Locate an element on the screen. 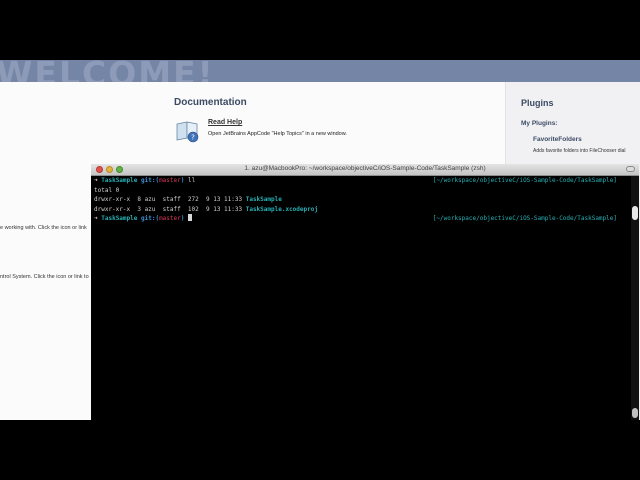 This screenshot has width=640, height=480. documentation-heading: Documentation is located at coordinates (210, 102).